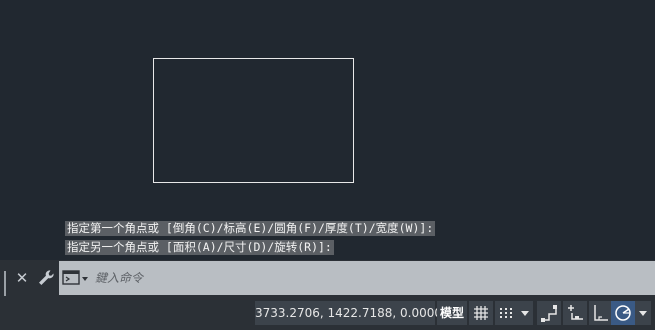  Describe the element at coordinates (7, 286) in the screenshot. I see `drag-handle` at that location.